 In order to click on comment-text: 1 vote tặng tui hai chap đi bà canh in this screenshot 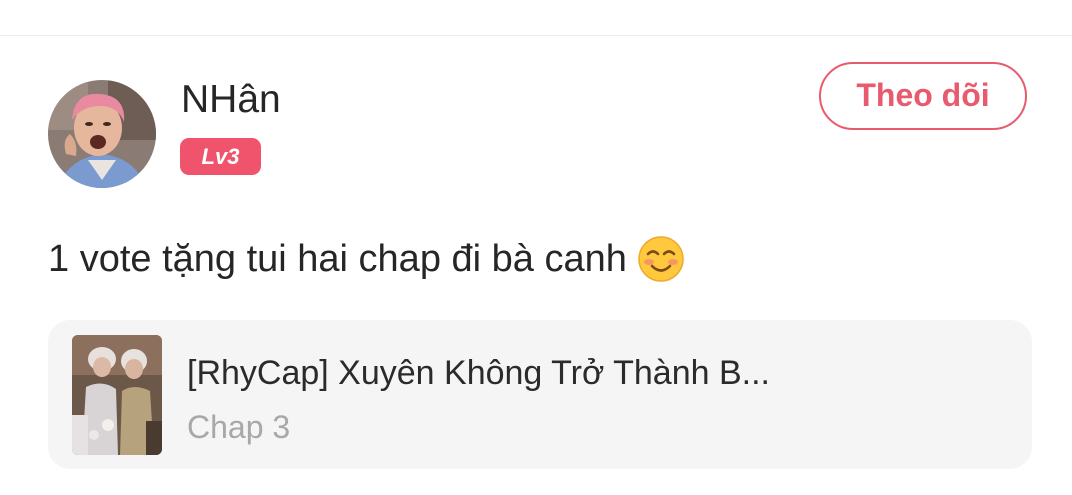, I will do `click(337, 259)`.